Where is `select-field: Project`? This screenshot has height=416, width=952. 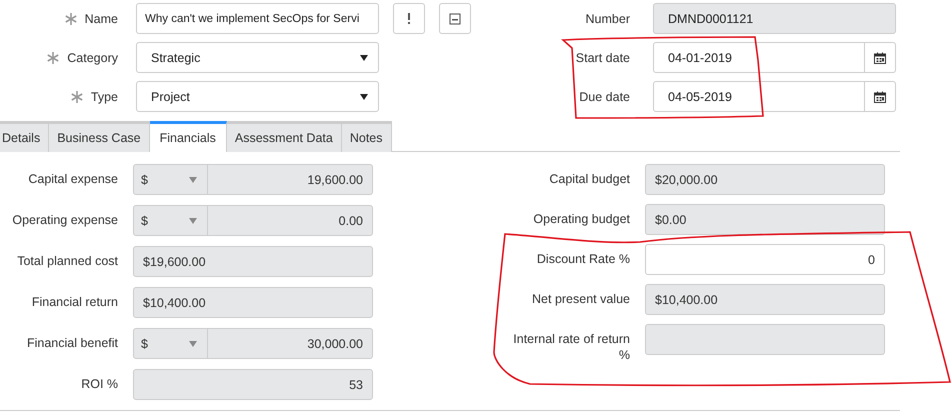
select-field: Project is located at coordinates (257, 96).